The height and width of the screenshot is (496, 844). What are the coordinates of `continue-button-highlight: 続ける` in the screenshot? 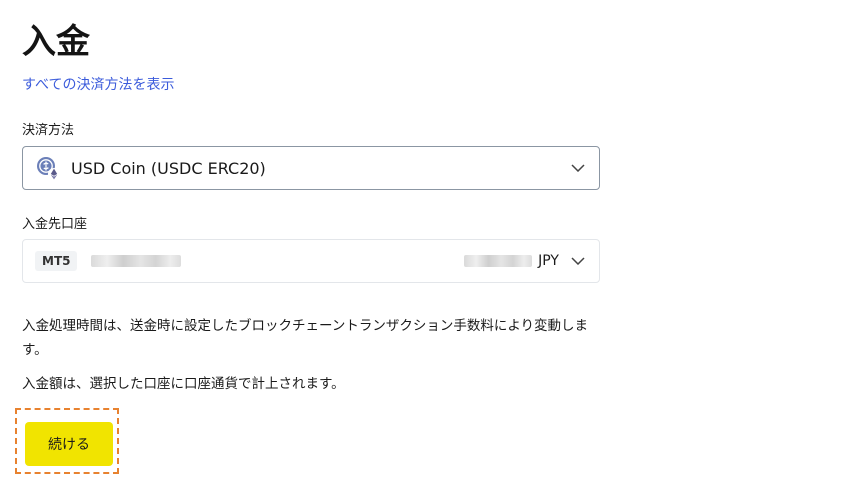 It's located at (67, 441).